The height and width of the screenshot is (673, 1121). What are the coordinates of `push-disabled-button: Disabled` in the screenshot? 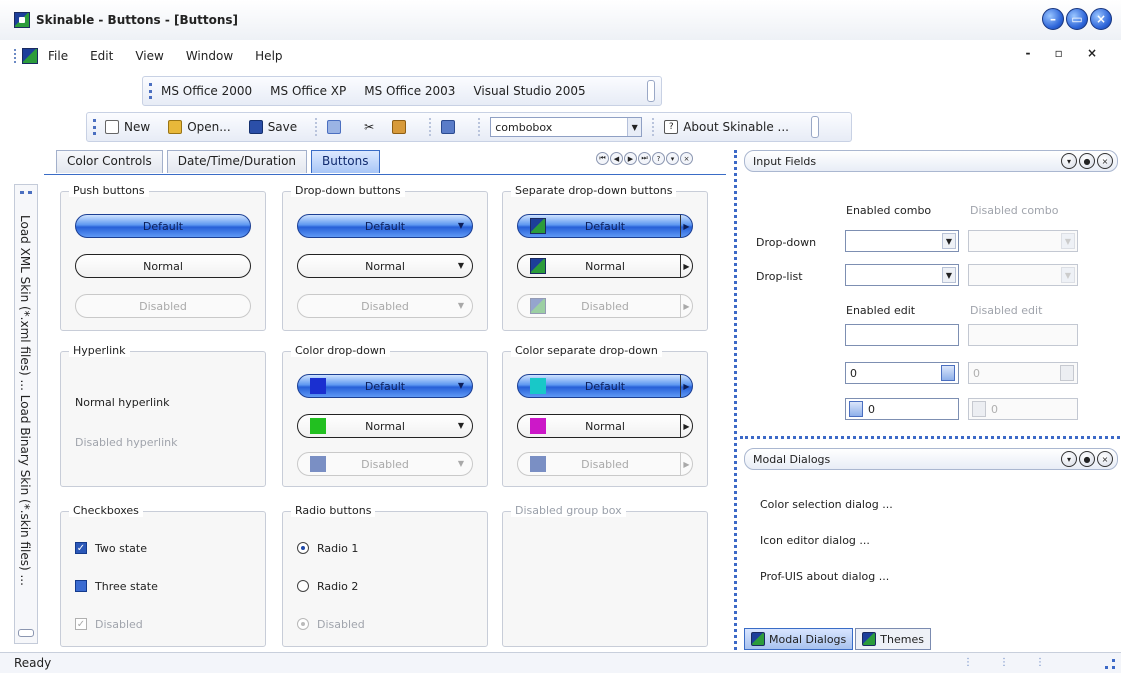 It's located at (163, 306).